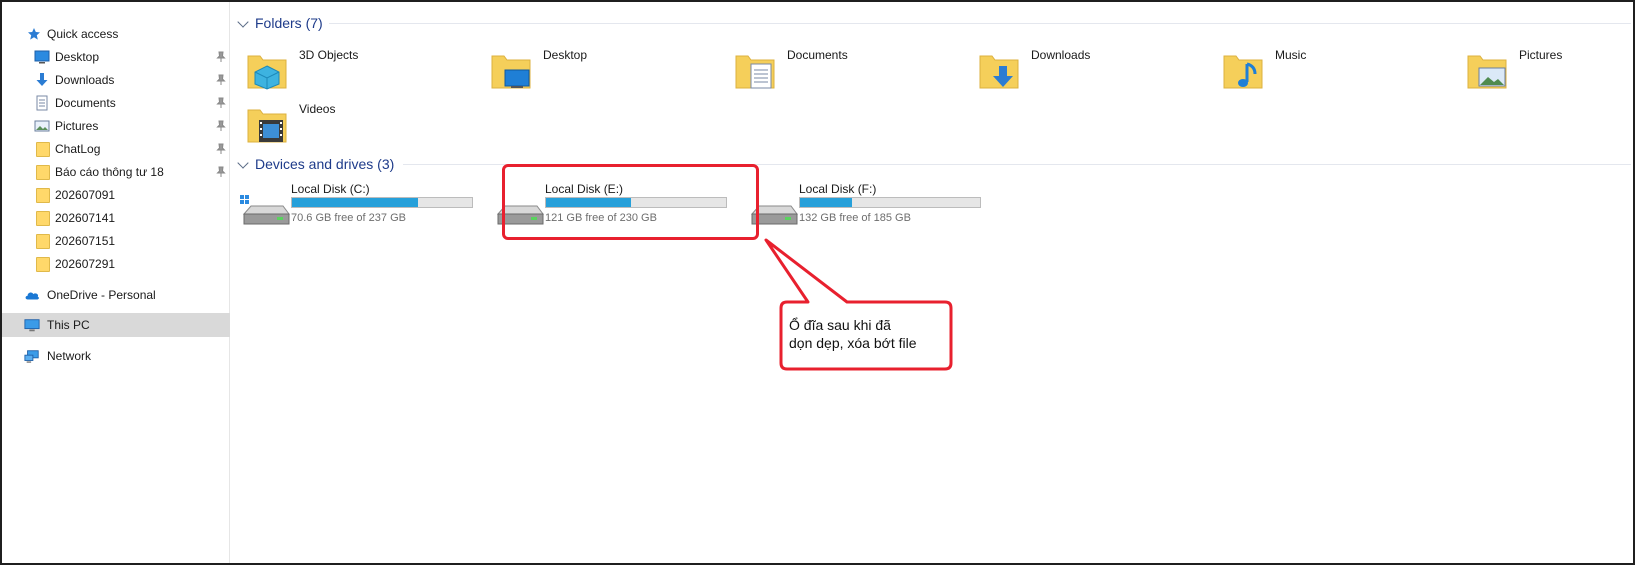 The image size is (1635, 565). I want to click on sidebar-item-label: 202607091, so click(85, 195).